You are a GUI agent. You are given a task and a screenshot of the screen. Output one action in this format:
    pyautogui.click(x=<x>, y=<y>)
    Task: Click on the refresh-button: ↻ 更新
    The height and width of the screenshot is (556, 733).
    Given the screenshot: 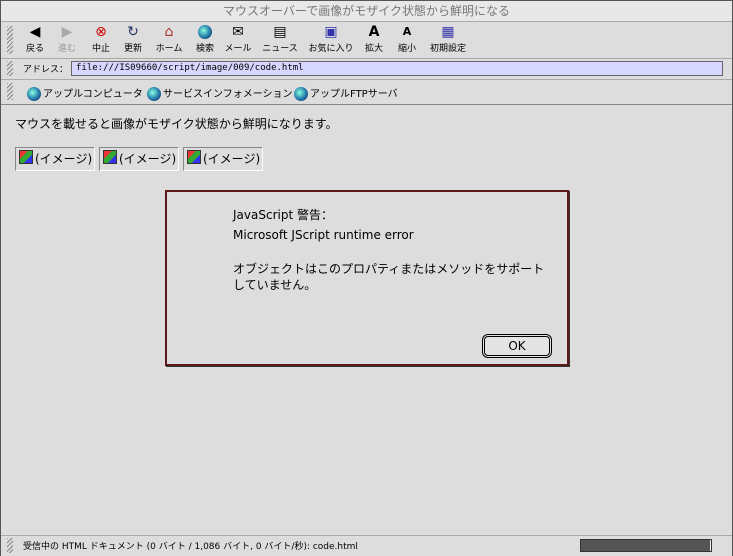 What is the action you would take?
    pyautogui.click(x=133, y=39)
    